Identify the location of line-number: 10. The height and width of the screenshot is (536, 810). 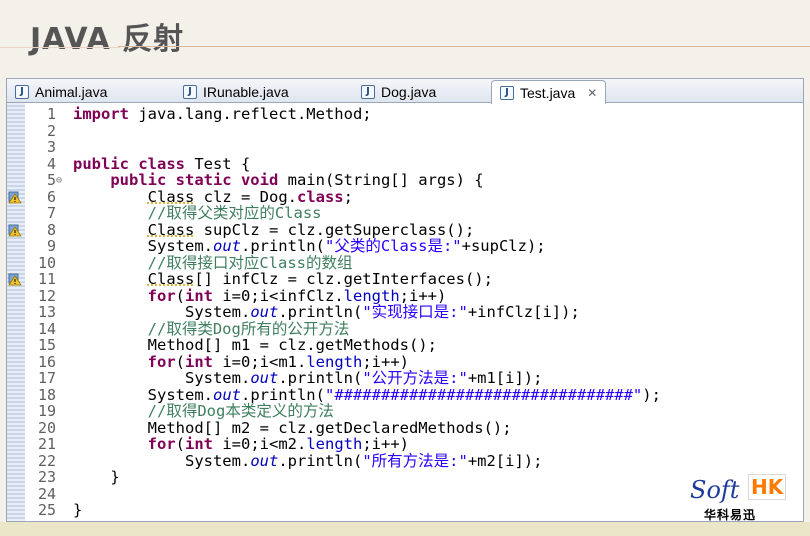
(46, 262).